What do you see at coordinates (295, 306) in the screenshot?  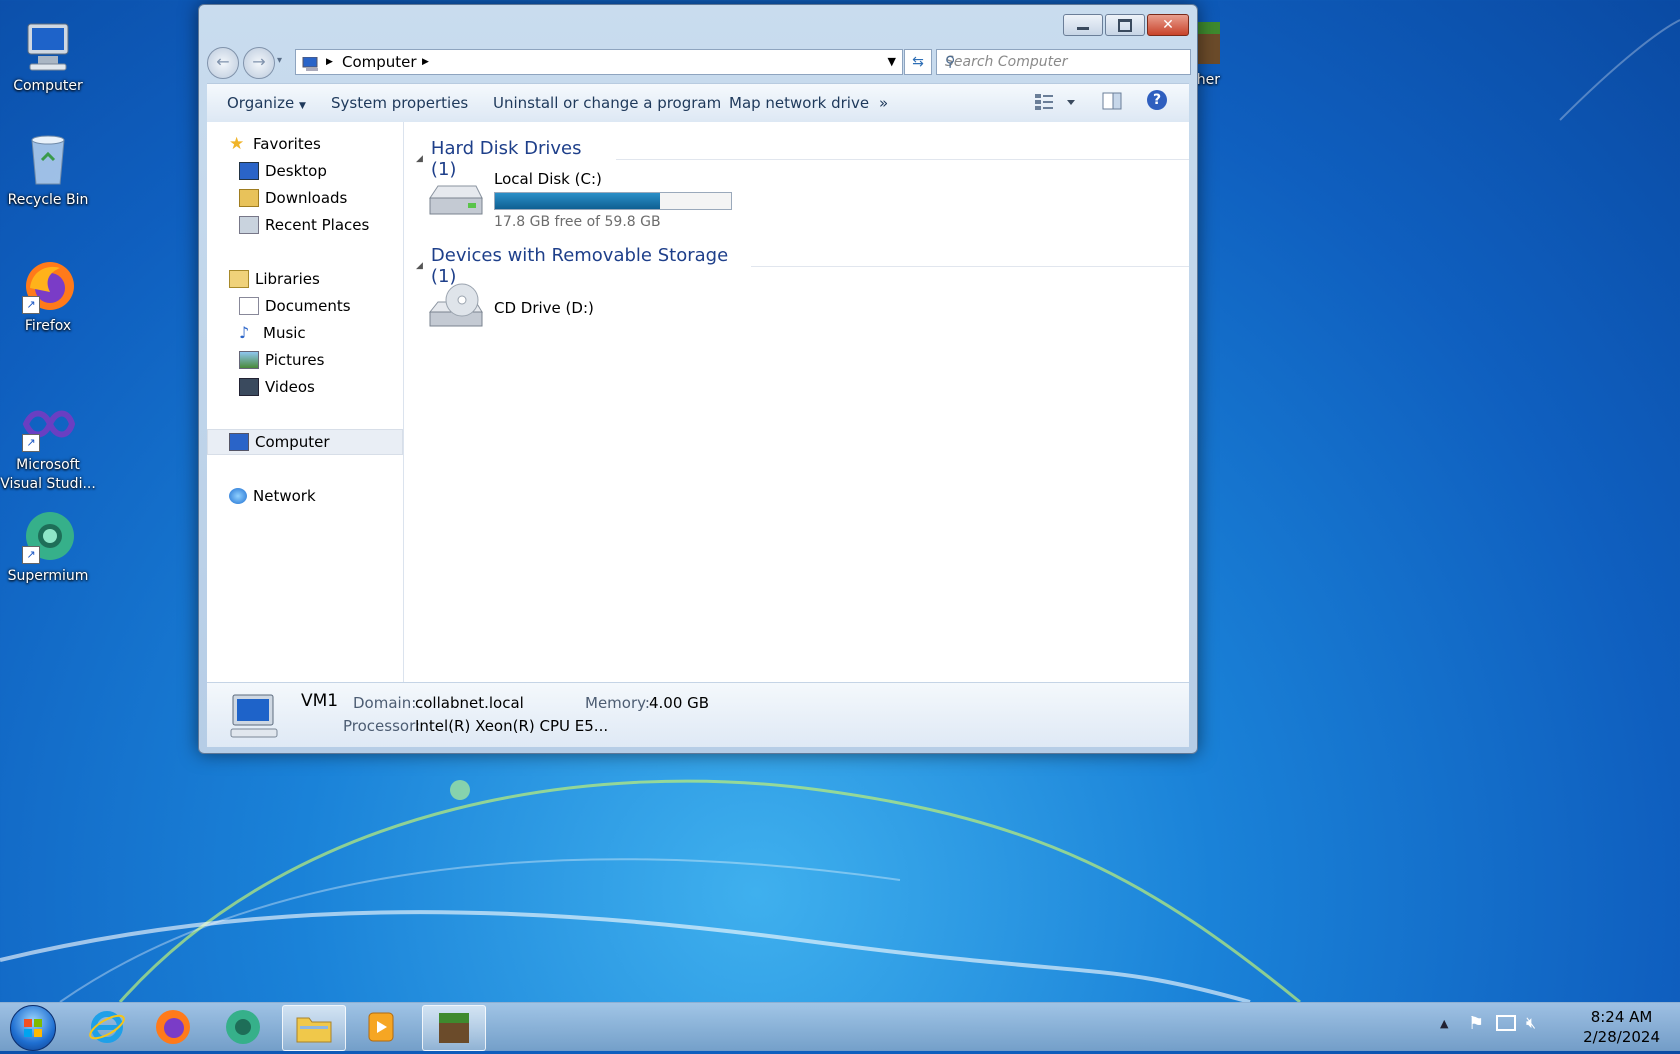 I see `nav-documents: Documents` at bounding box center [295, 306].